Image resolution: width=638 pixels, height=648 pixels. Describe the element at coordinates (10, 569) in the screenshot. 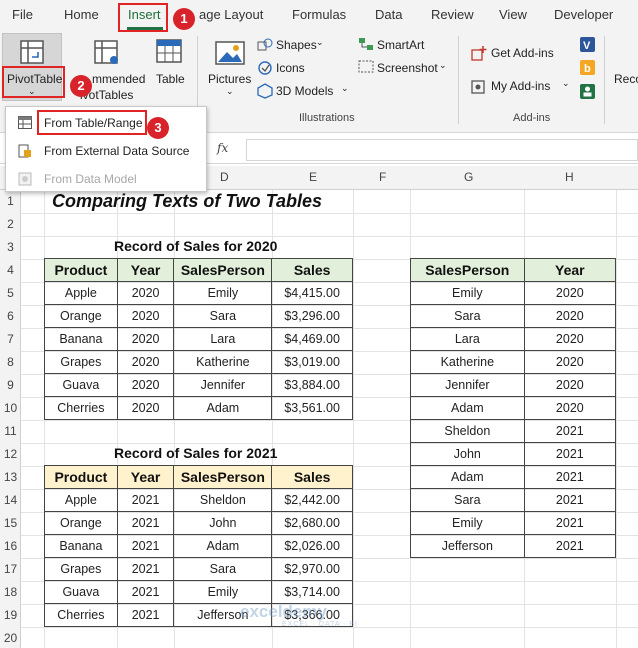

I see `row-header: 17` at that location.